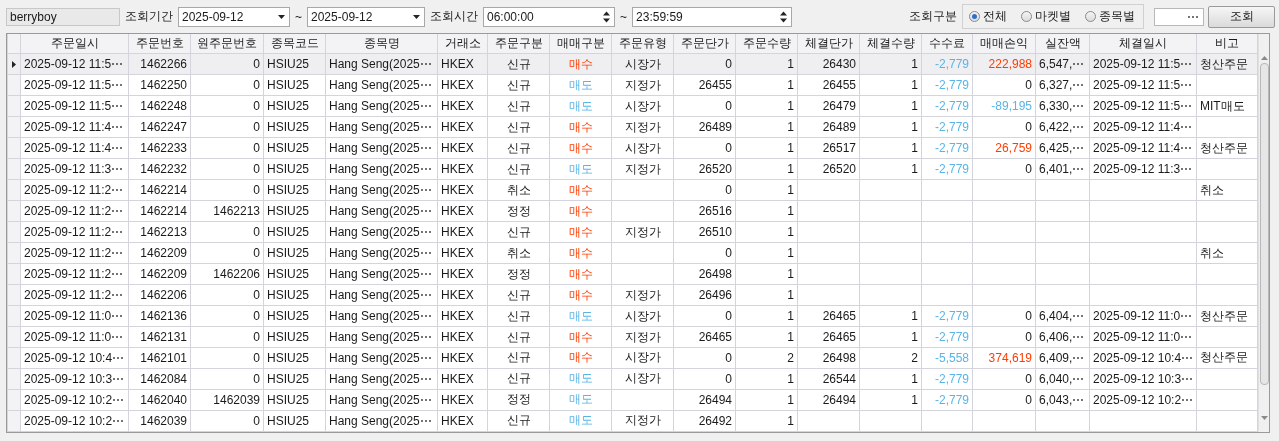  I want to click on scroll-up-icon, so click(1264, 58).